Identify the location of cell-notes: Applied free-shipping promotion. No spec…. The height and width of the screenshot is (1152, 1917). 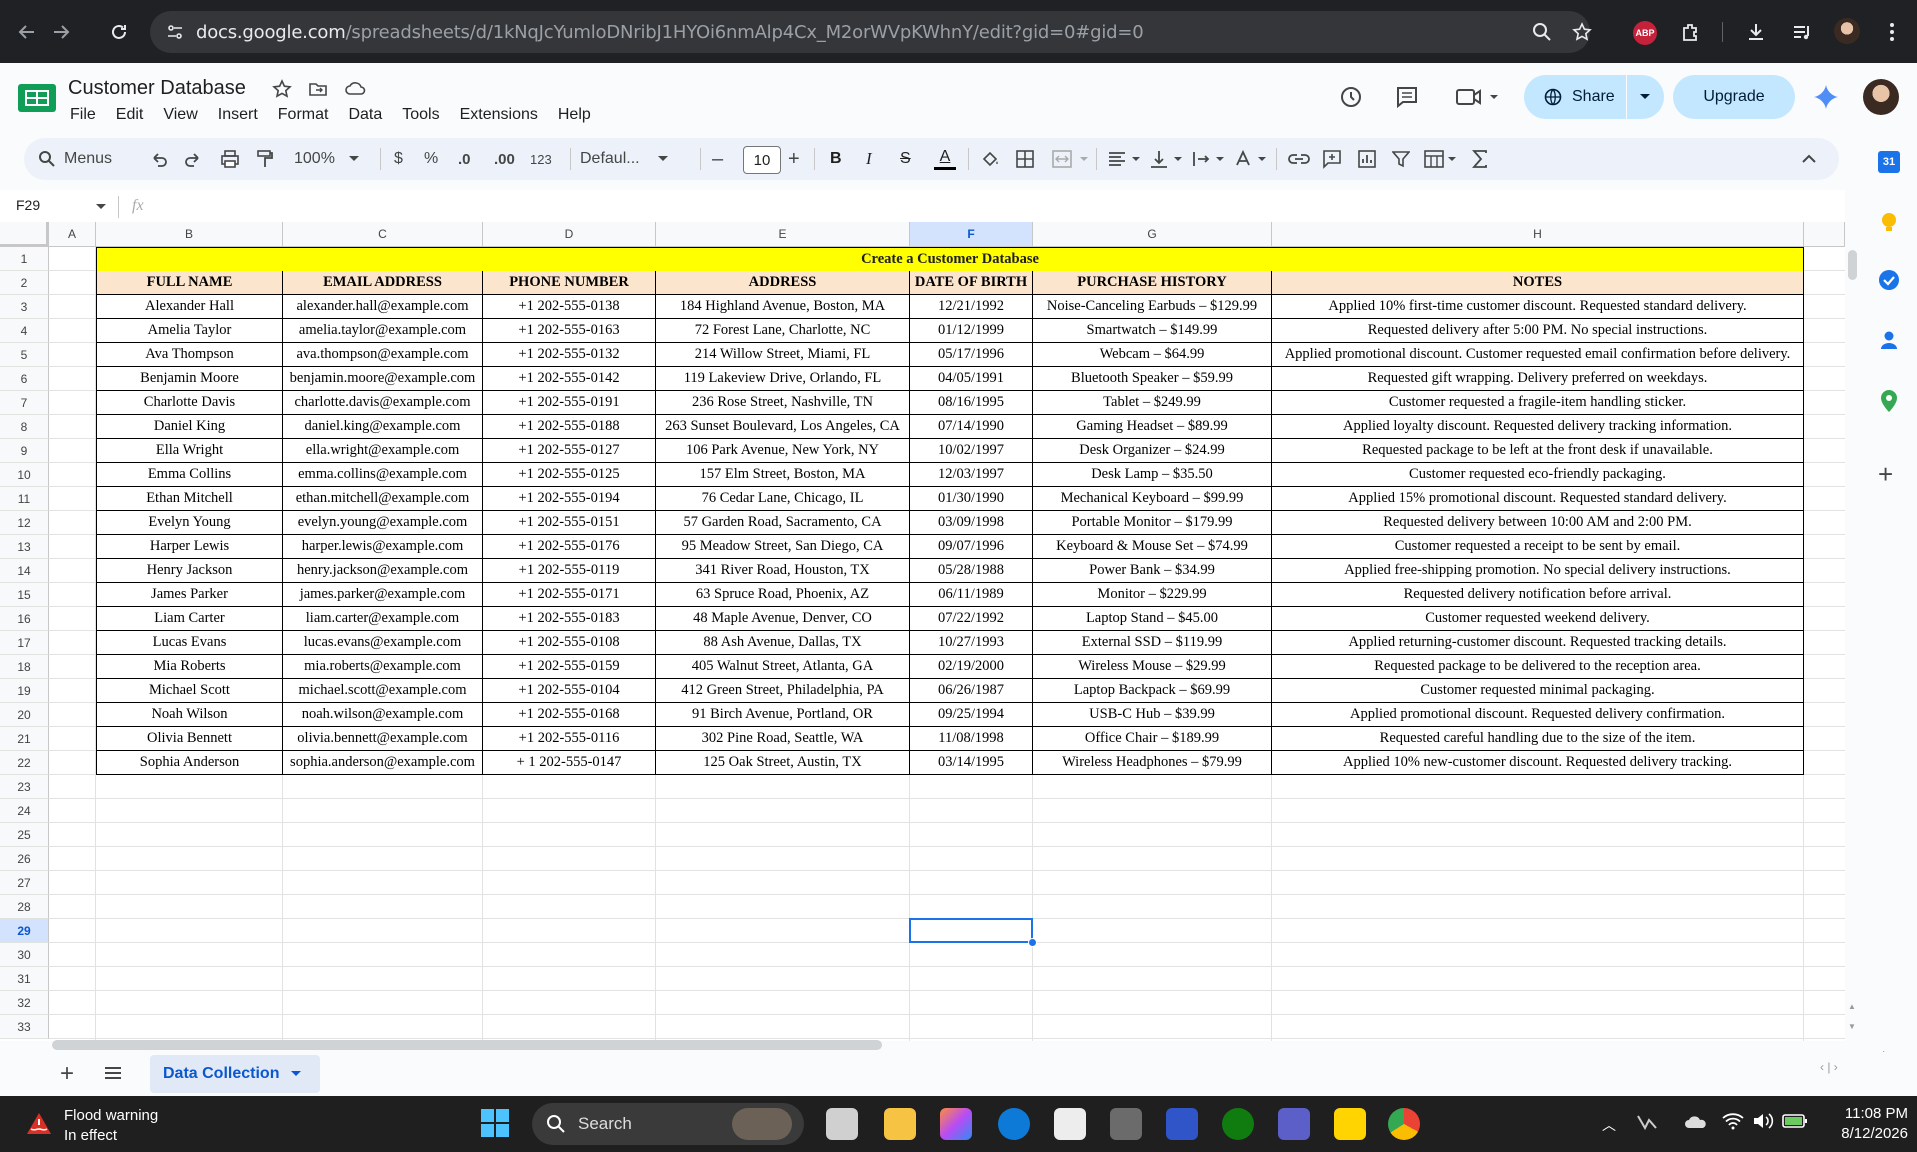
(1538, 571).